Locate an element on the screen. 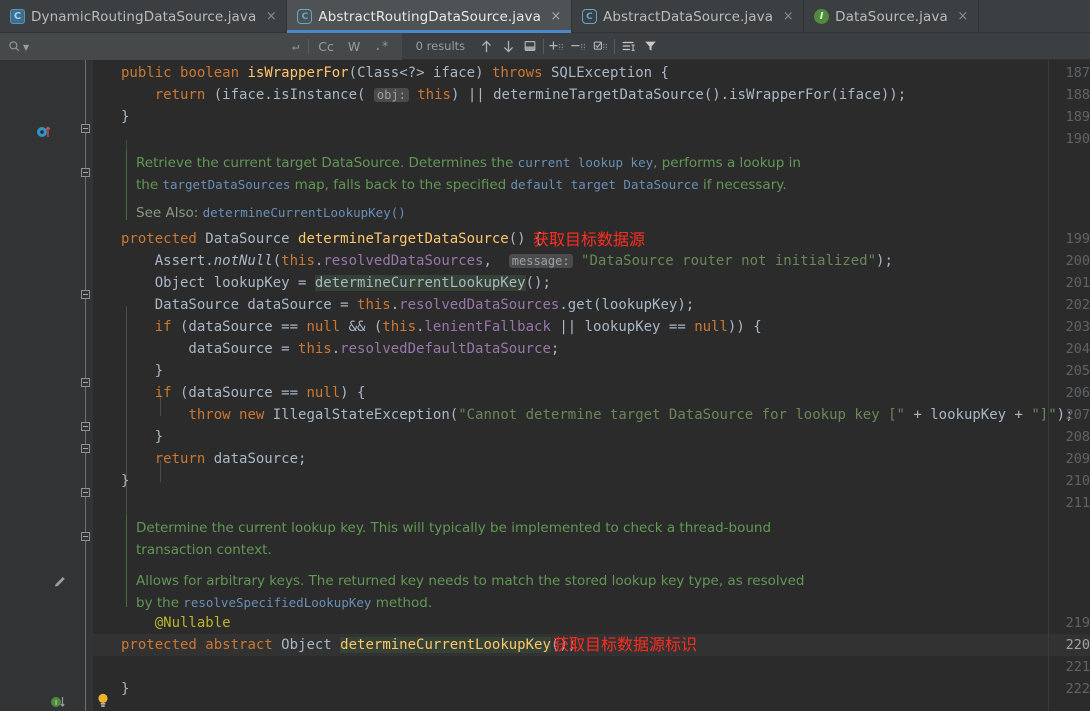  code-line: return dataSource; is located at coordinates (214, 459).